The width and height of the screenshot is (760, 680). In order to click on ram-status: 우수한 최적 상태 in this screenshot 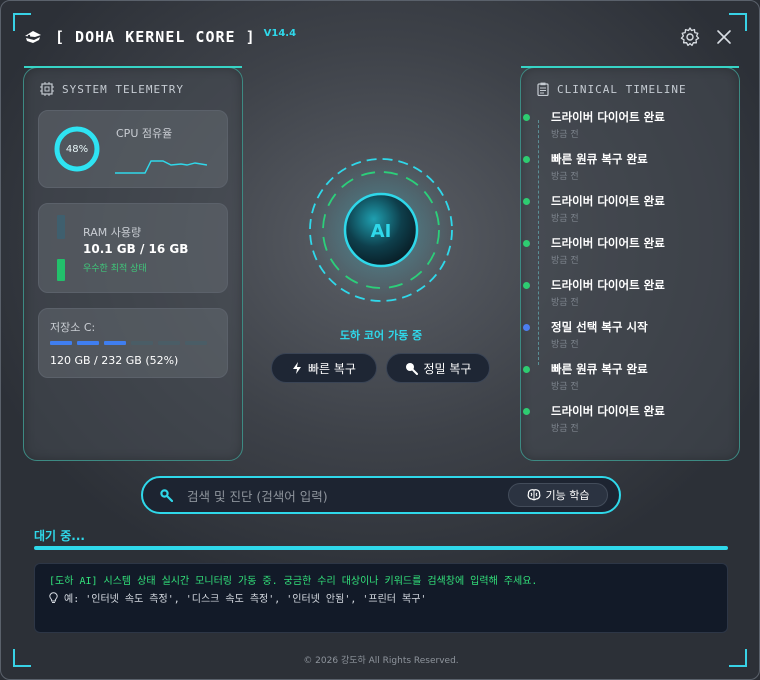, I will do `click(115, 269)`.